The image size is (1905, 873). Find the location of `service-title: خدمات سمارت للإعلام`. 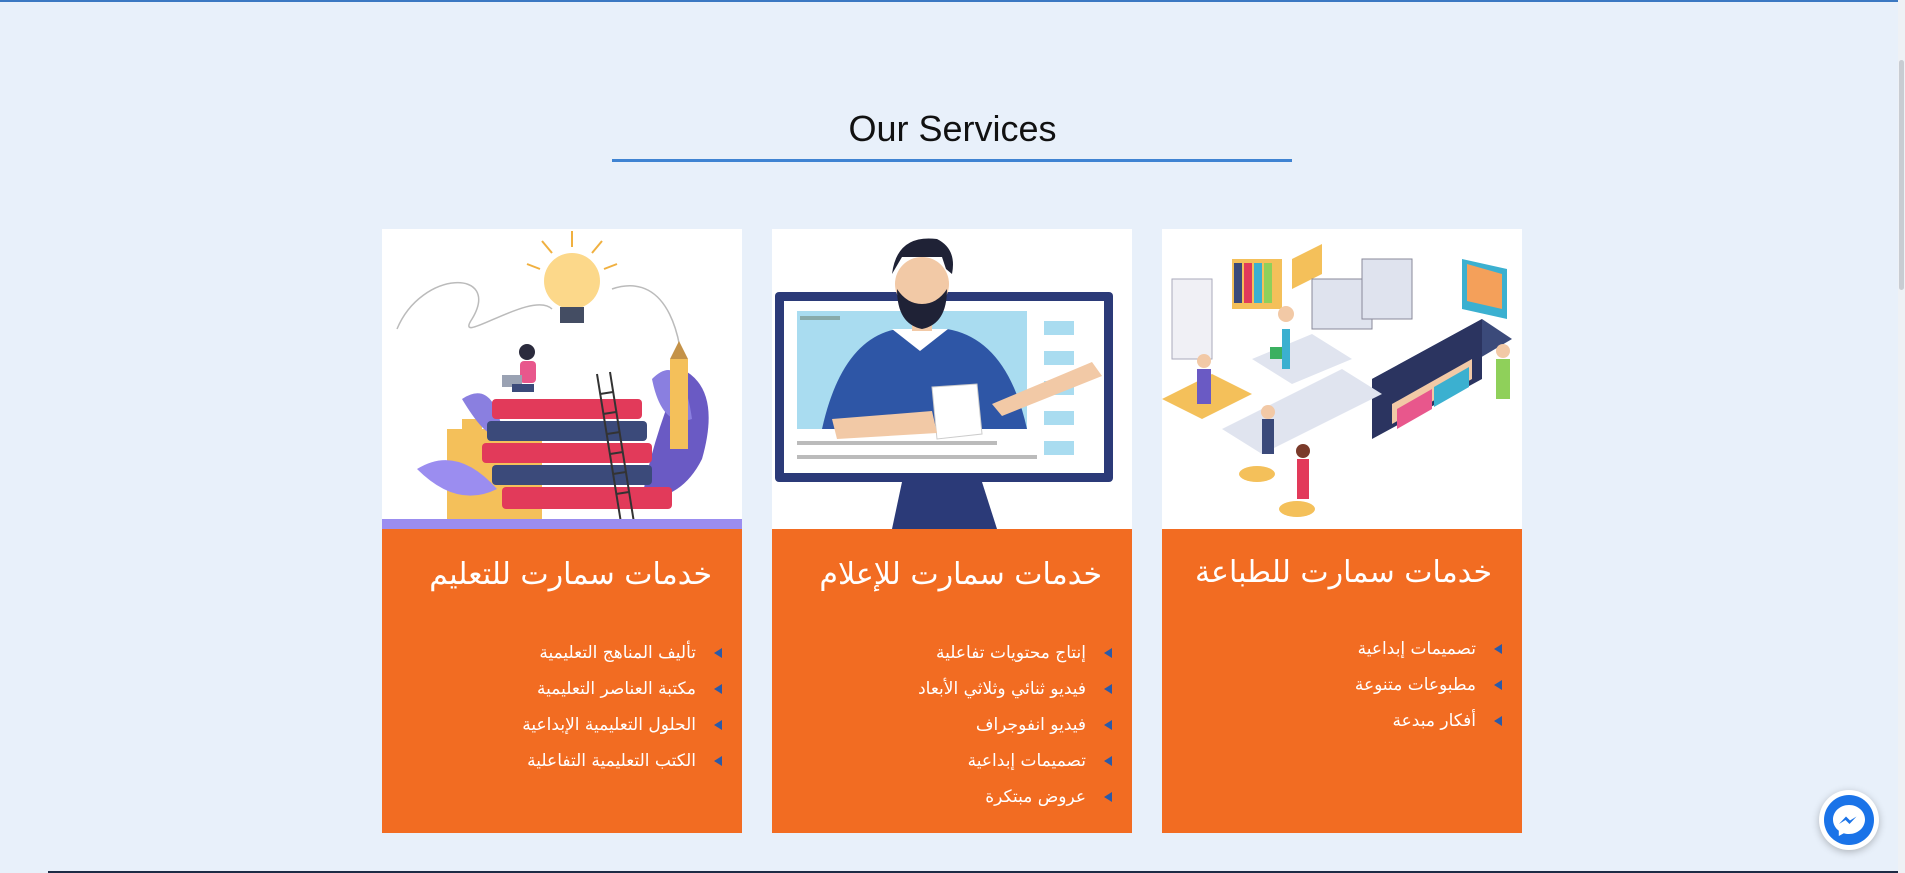

service-title: خدمات سمارت للإعلام is located at coordinates (960, 574).